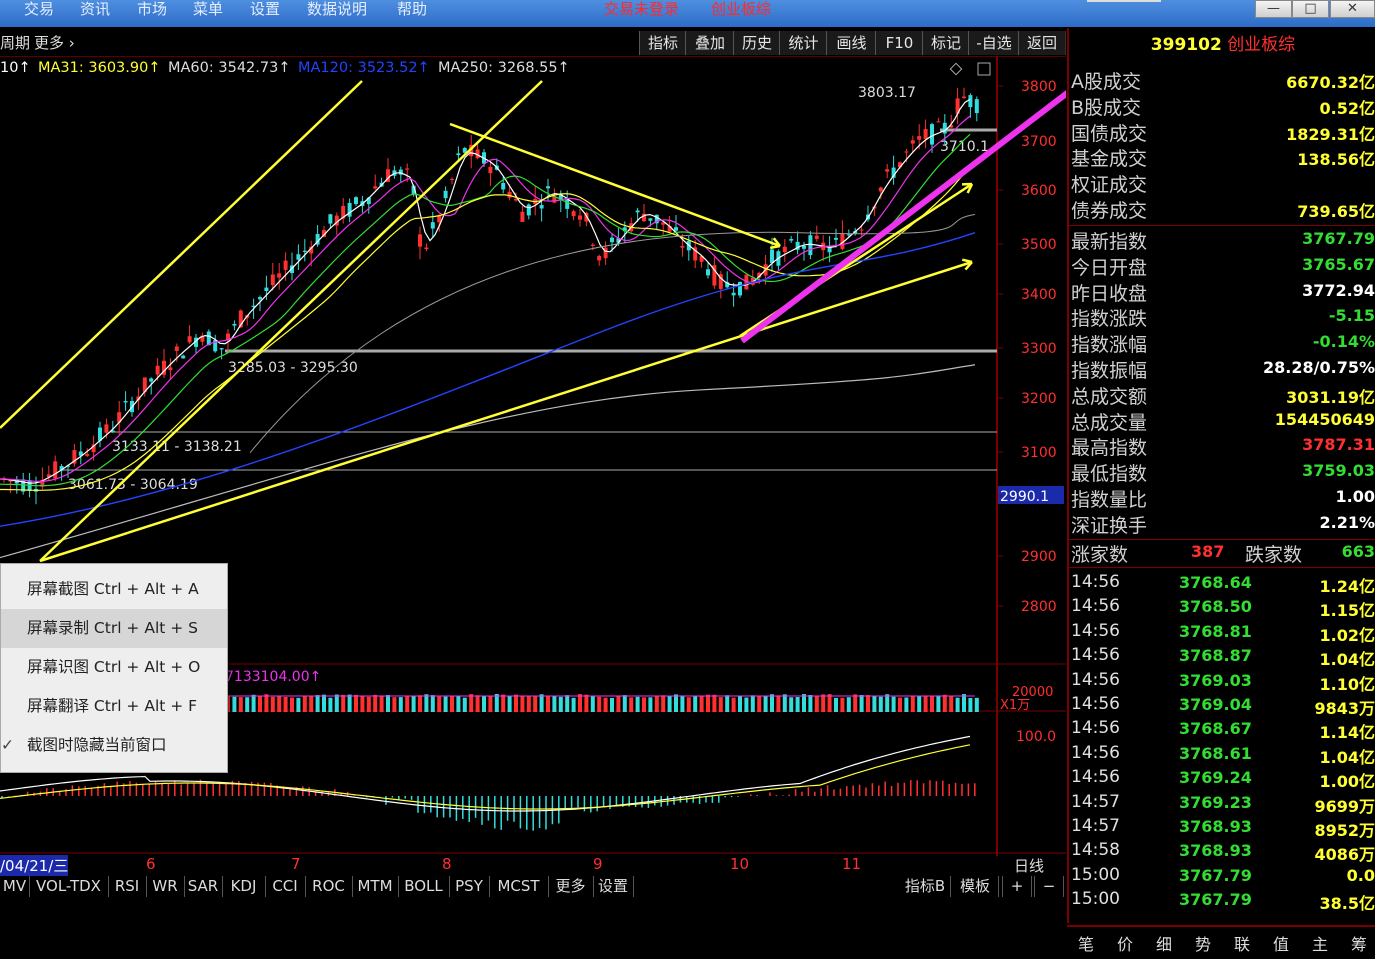 Image resolution: width=1375 pixels, height=959 pixels. I want to click on toolbar-button-6: 标记, so click(946, 43).